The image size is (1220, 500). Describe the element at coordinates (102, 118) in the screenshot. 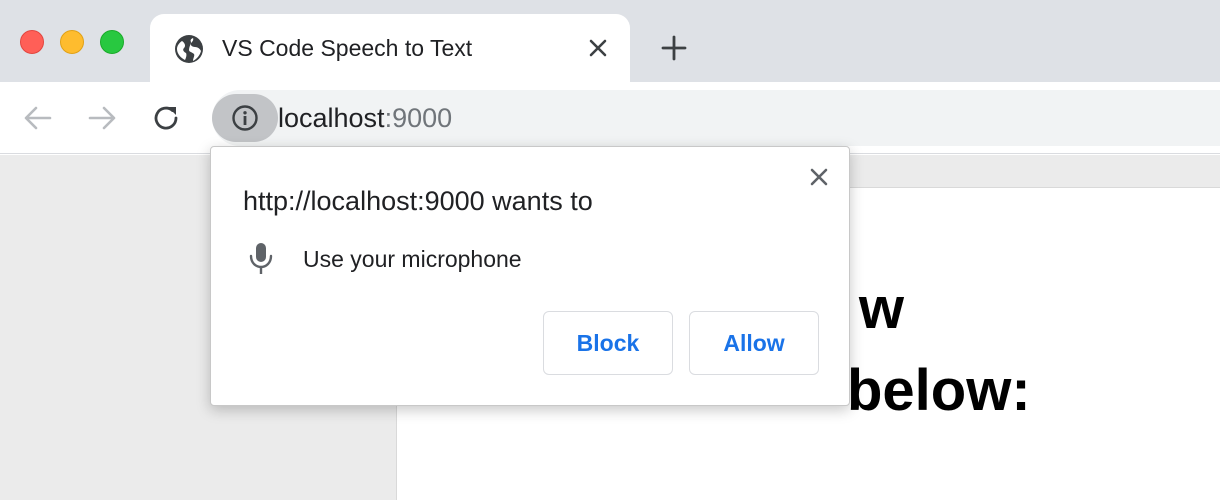

I see `forward-arrow-icon` at that location.